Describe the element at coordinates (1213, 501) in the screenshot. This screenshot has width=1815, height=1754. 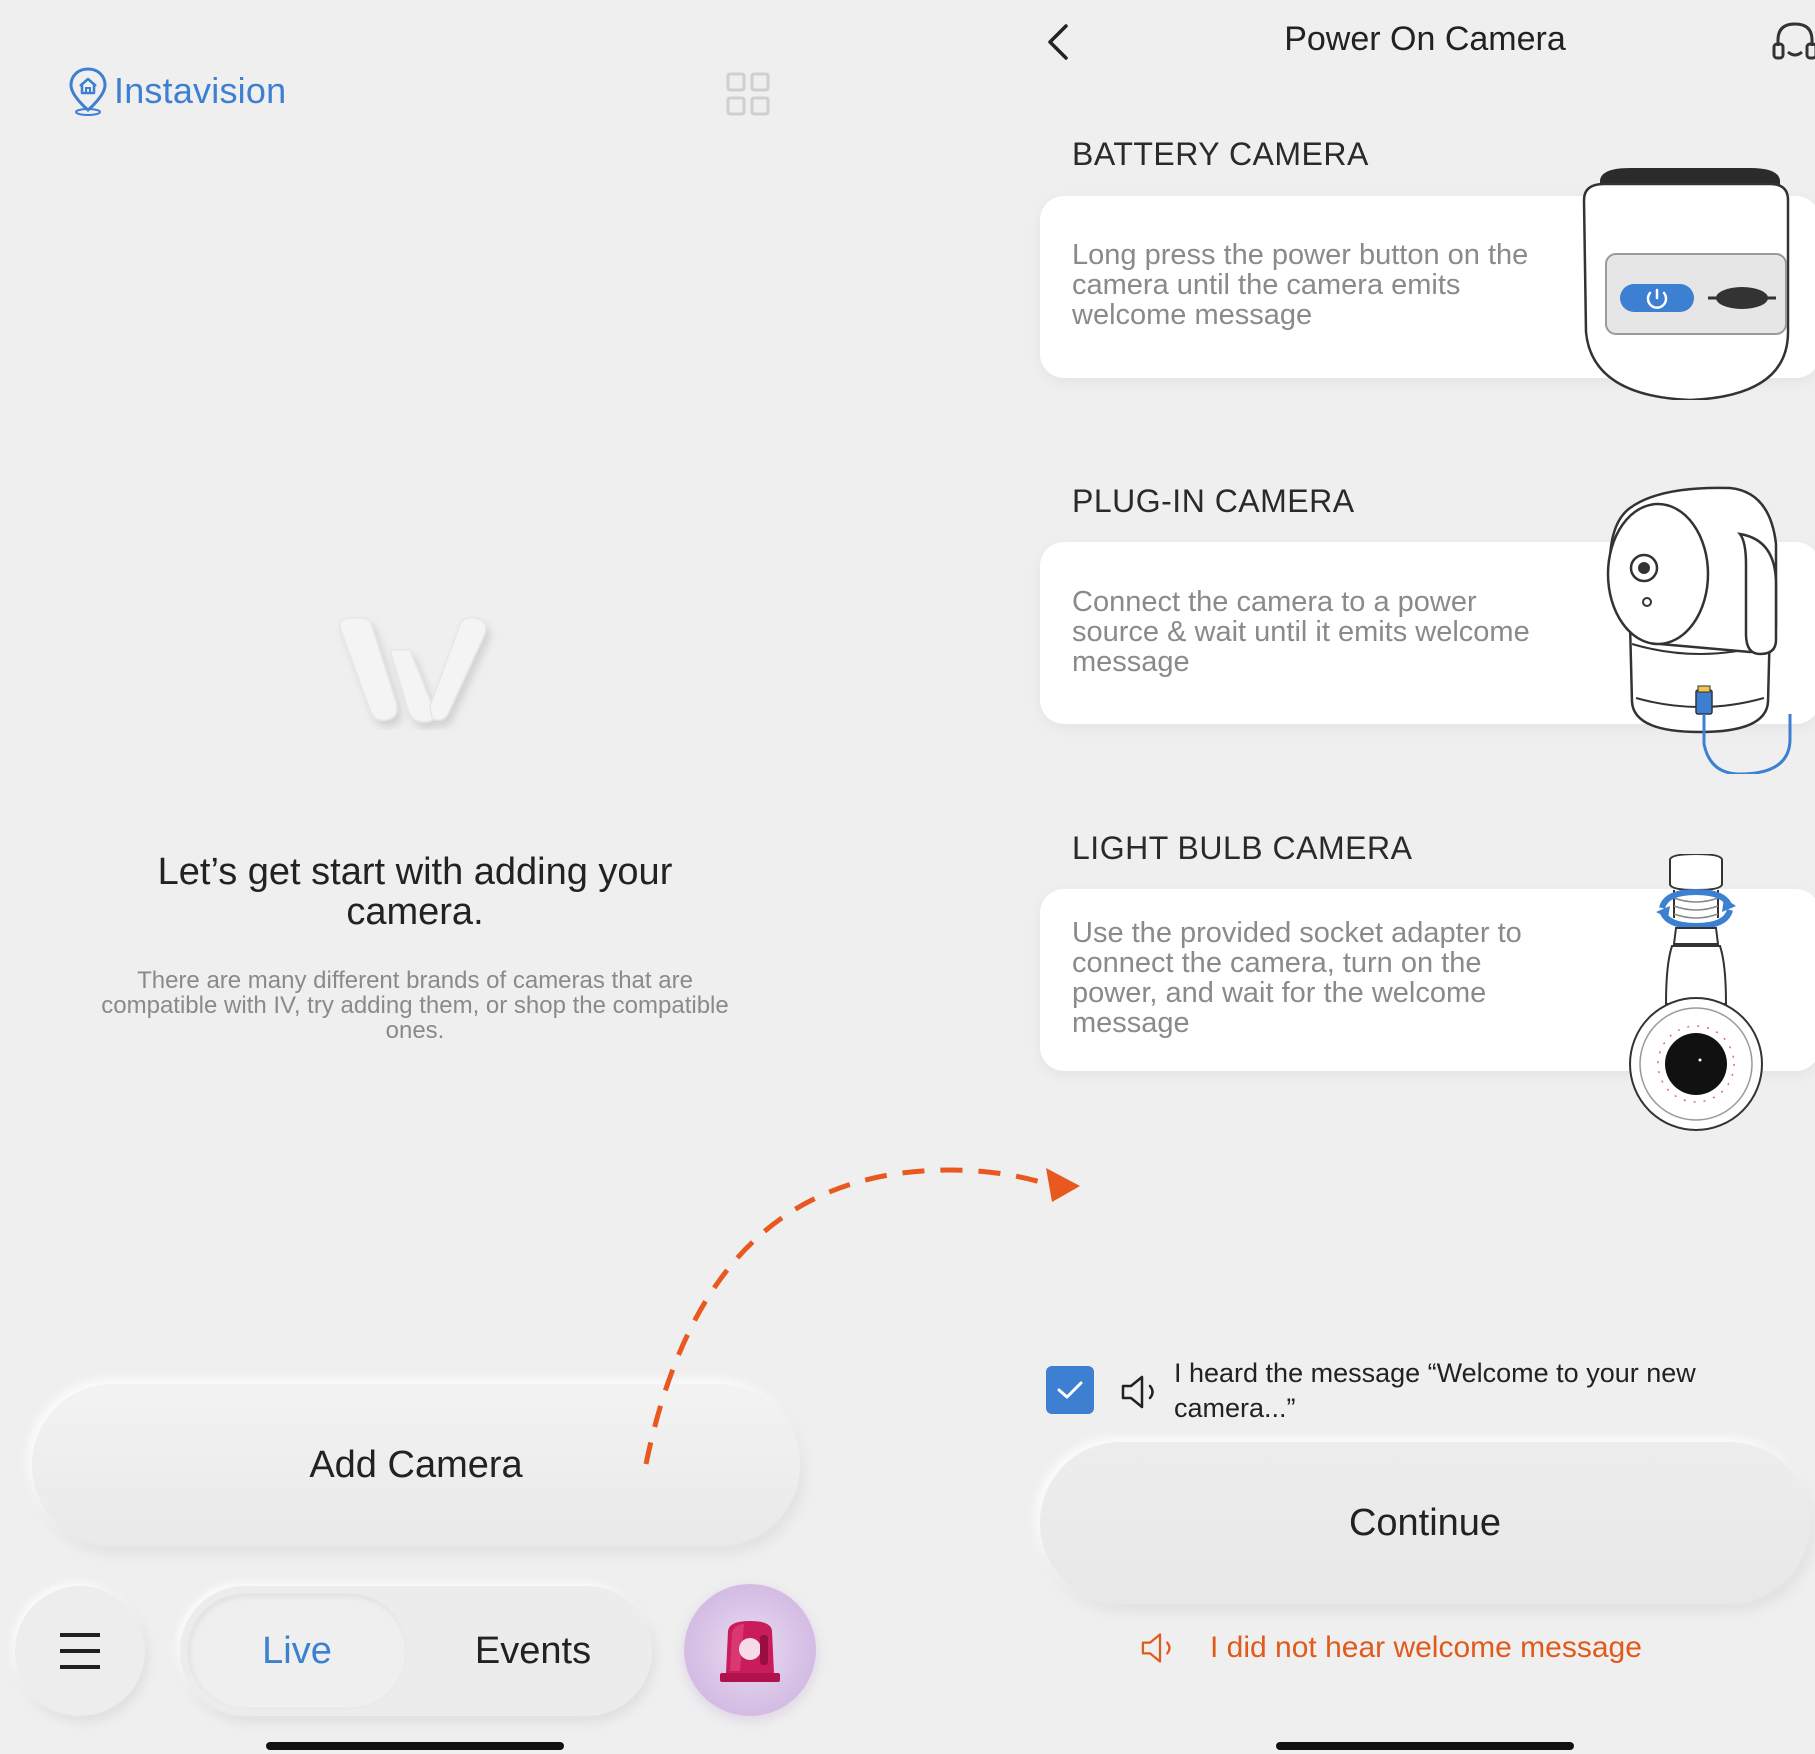
I see `section-heading-plugin: PLUG-IN CAMERA` at that location.